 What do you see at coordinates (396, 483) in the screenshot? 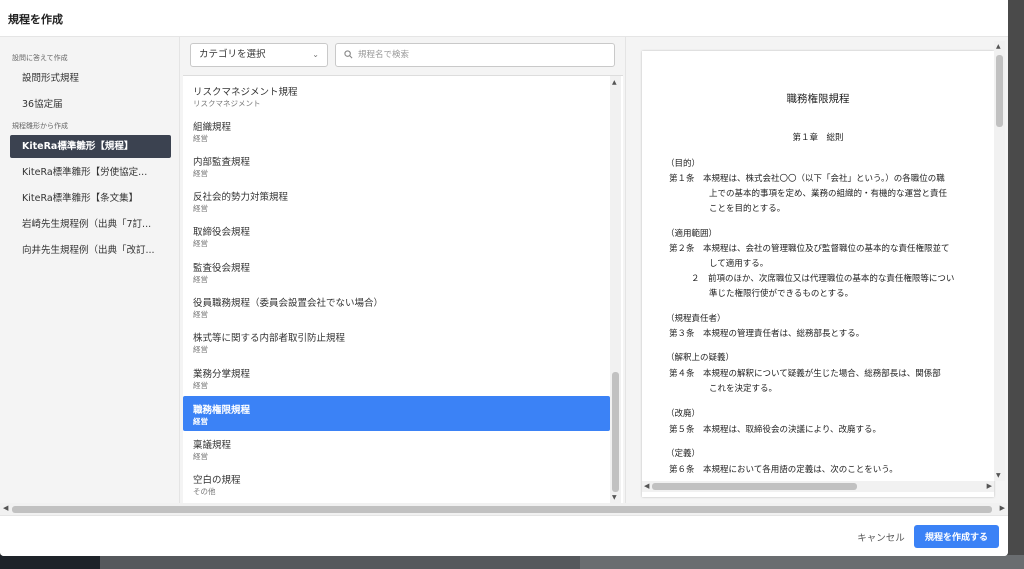
I see `list-item: 空白の規程 その他` at bounding box center [396, 483].